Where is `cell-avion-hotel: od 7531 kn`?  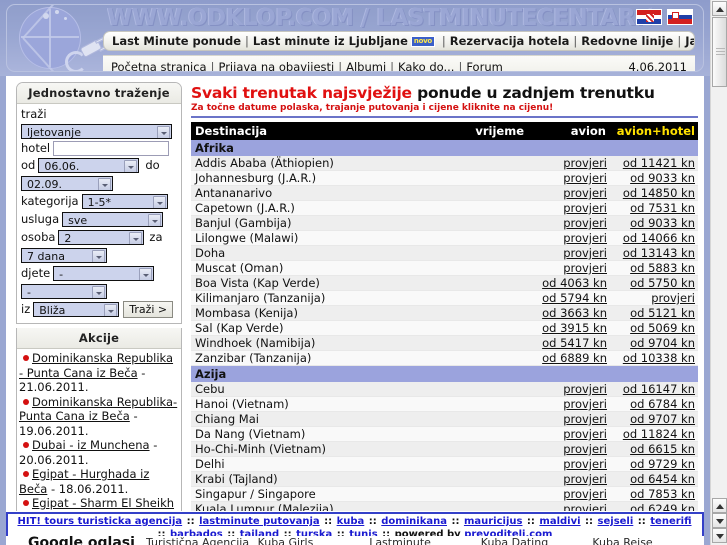 cell-avion-hotel: od 7531 kn is located at coordinates (654, 208).